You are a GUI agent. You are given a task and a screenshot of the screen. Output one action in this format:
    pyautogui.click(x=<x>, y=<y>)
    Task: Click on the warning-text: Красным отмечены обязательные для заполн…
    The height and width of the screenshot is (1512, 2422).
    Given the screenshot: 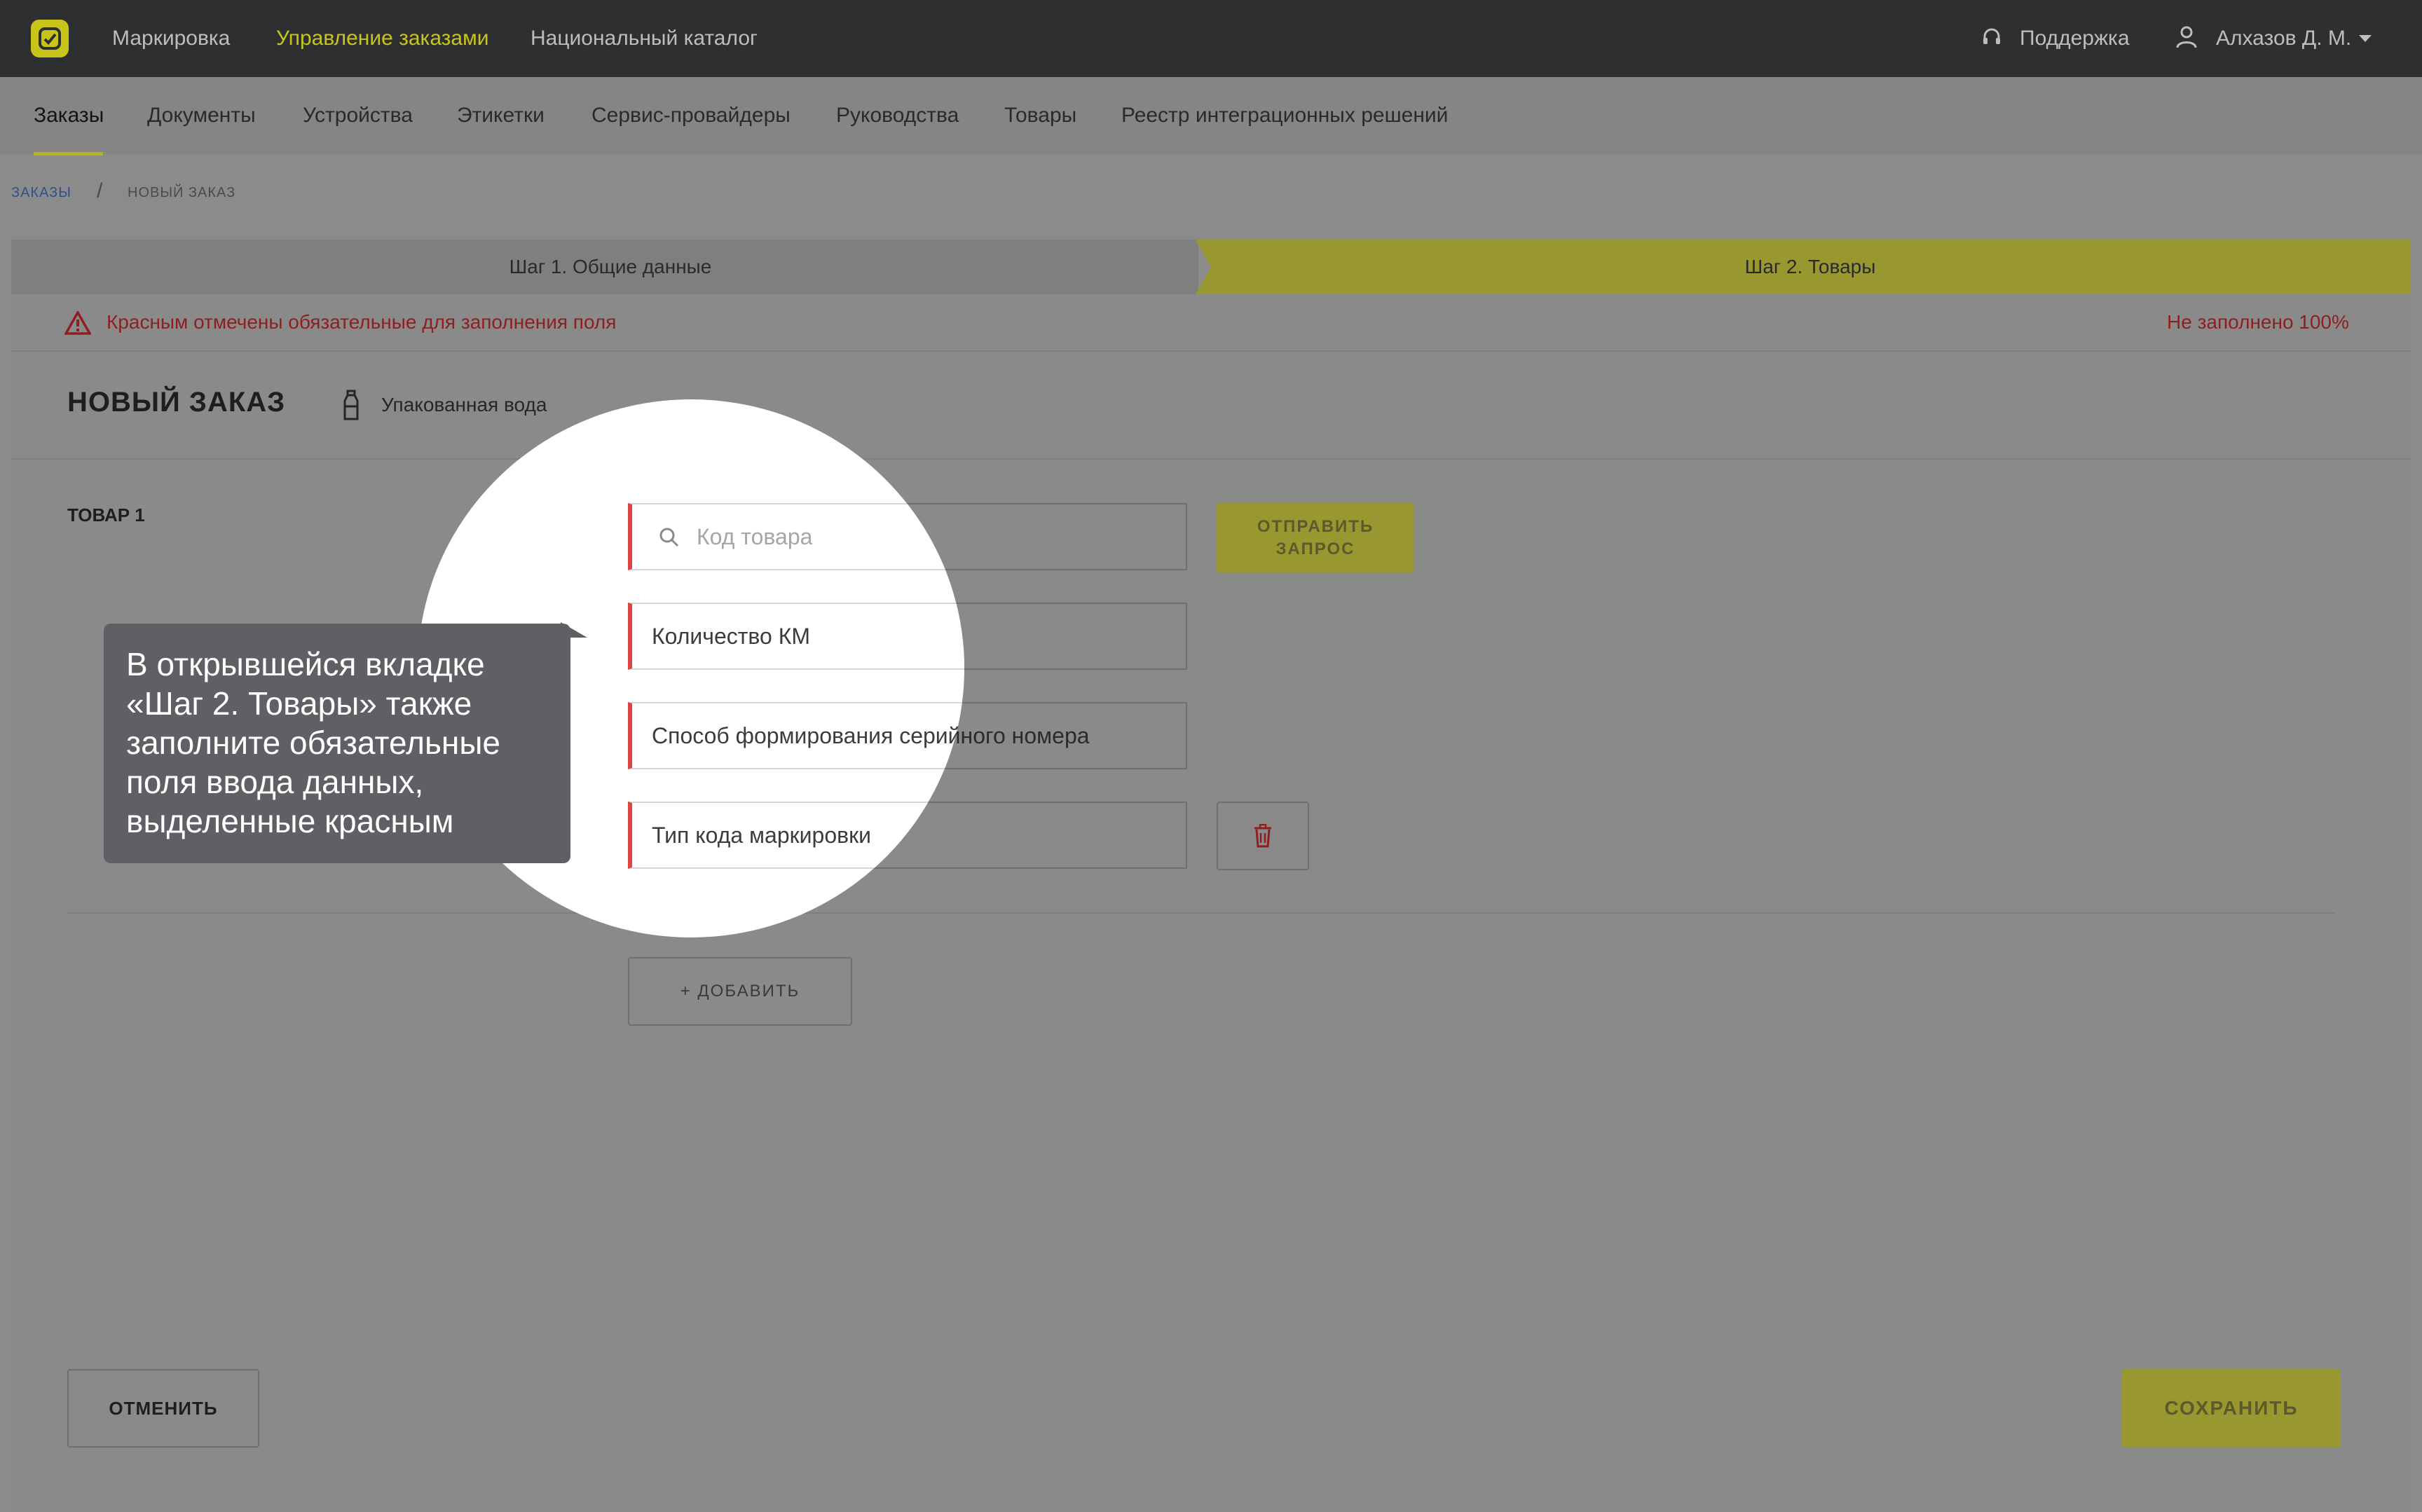 What is the action you would take?
    pyautogui.click(x=362, y=322)
    